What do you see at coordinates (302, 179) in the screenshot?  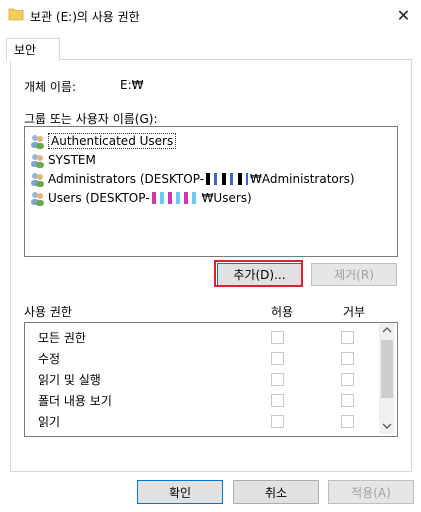 I see `list-item-suffix: ₩Administrators)` at bounding box center [302, 179].